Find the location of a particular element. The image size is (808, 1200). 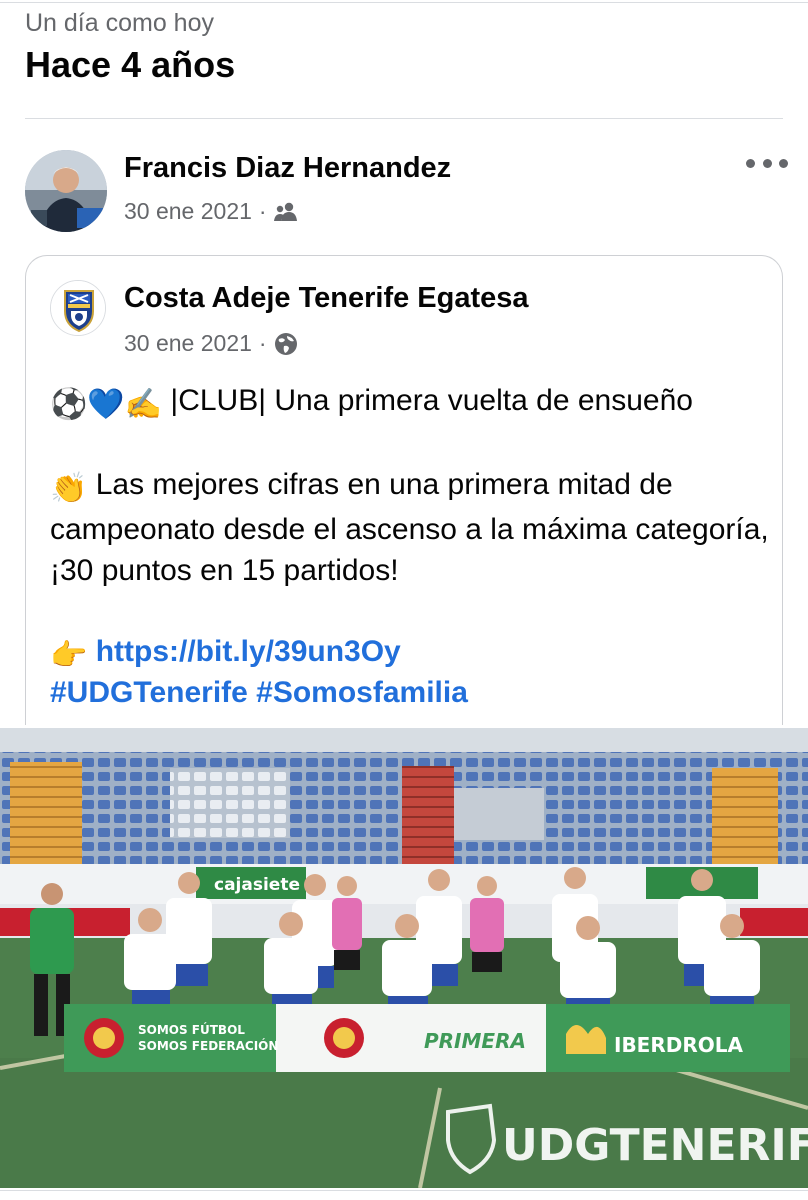

board-primera: PRIMERA is located at coordinates (475, 1041).